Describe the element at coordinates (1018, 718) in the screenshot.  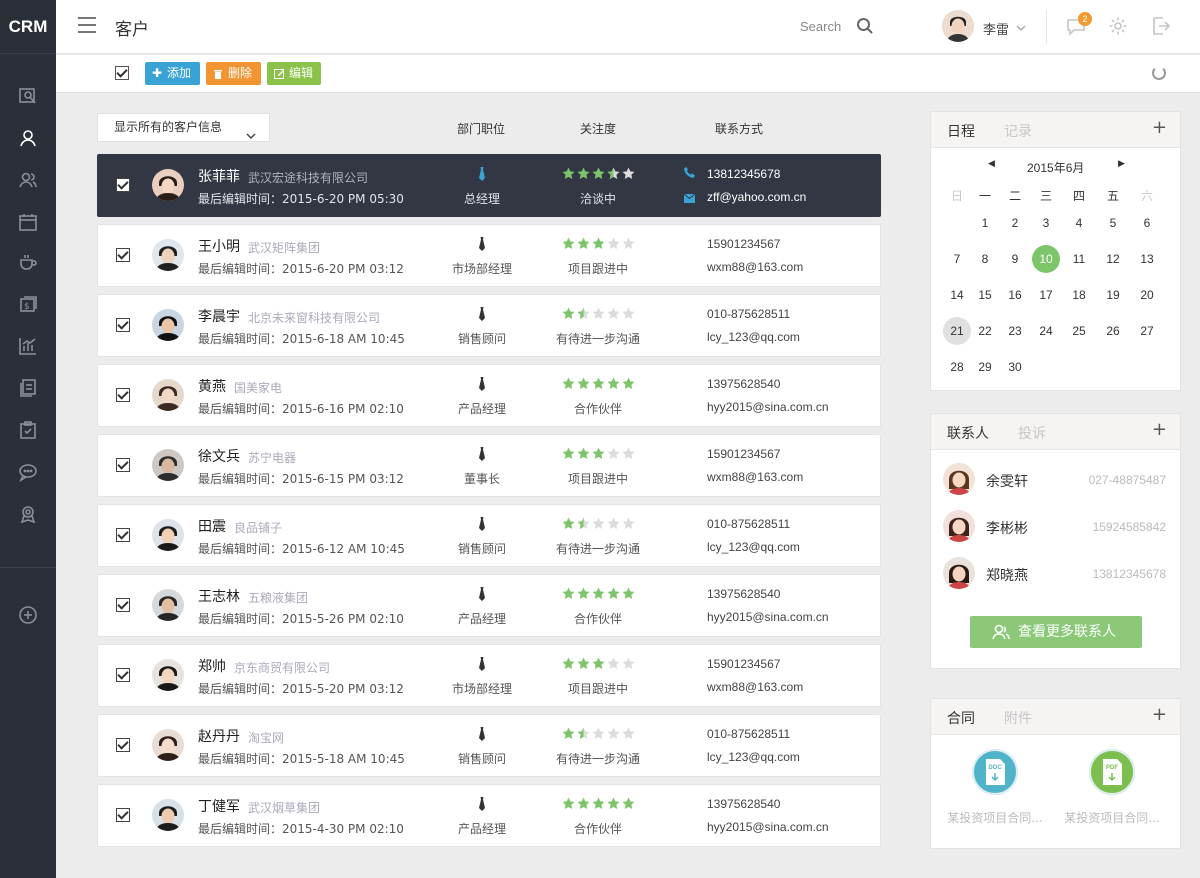
I see `tab-attachments: 附件` at that location.